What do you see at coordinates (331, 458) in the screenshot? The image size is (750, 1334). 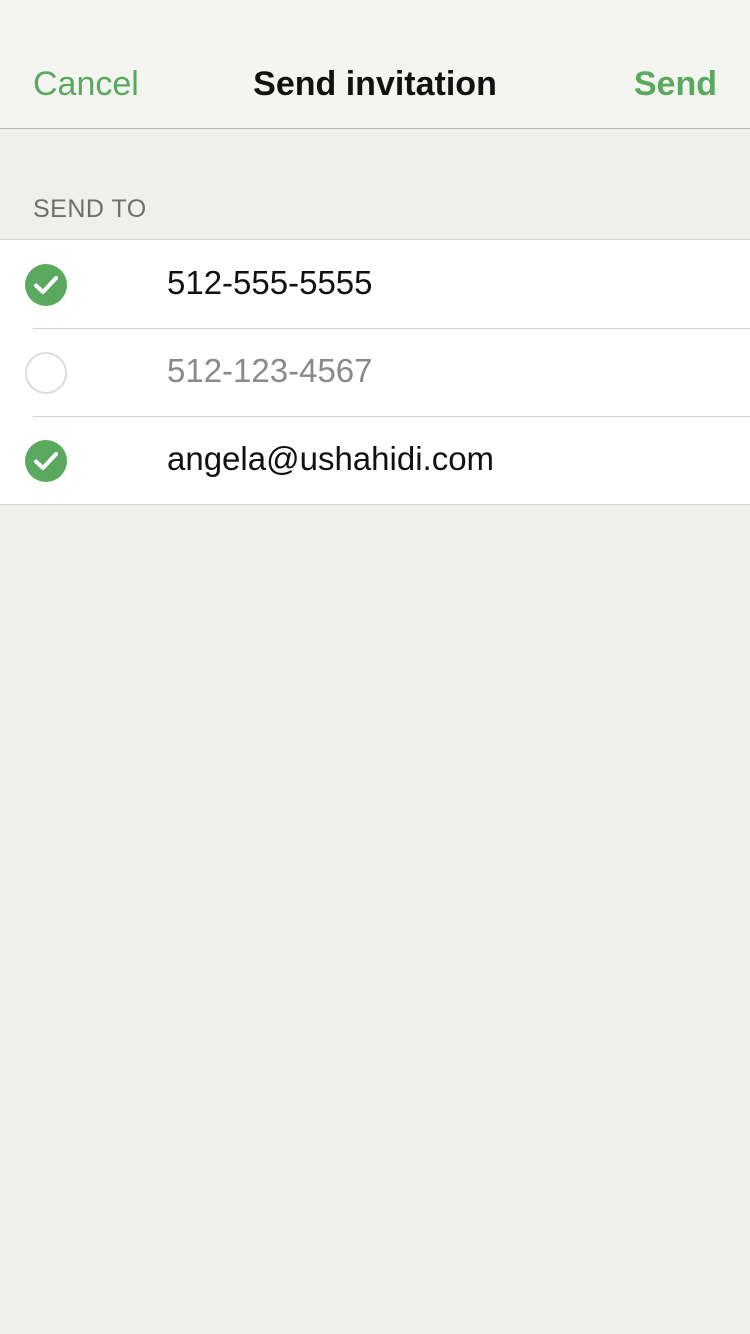 I see `recipient-value: angela@ushahidi.com` at bounding box center [331, 458].